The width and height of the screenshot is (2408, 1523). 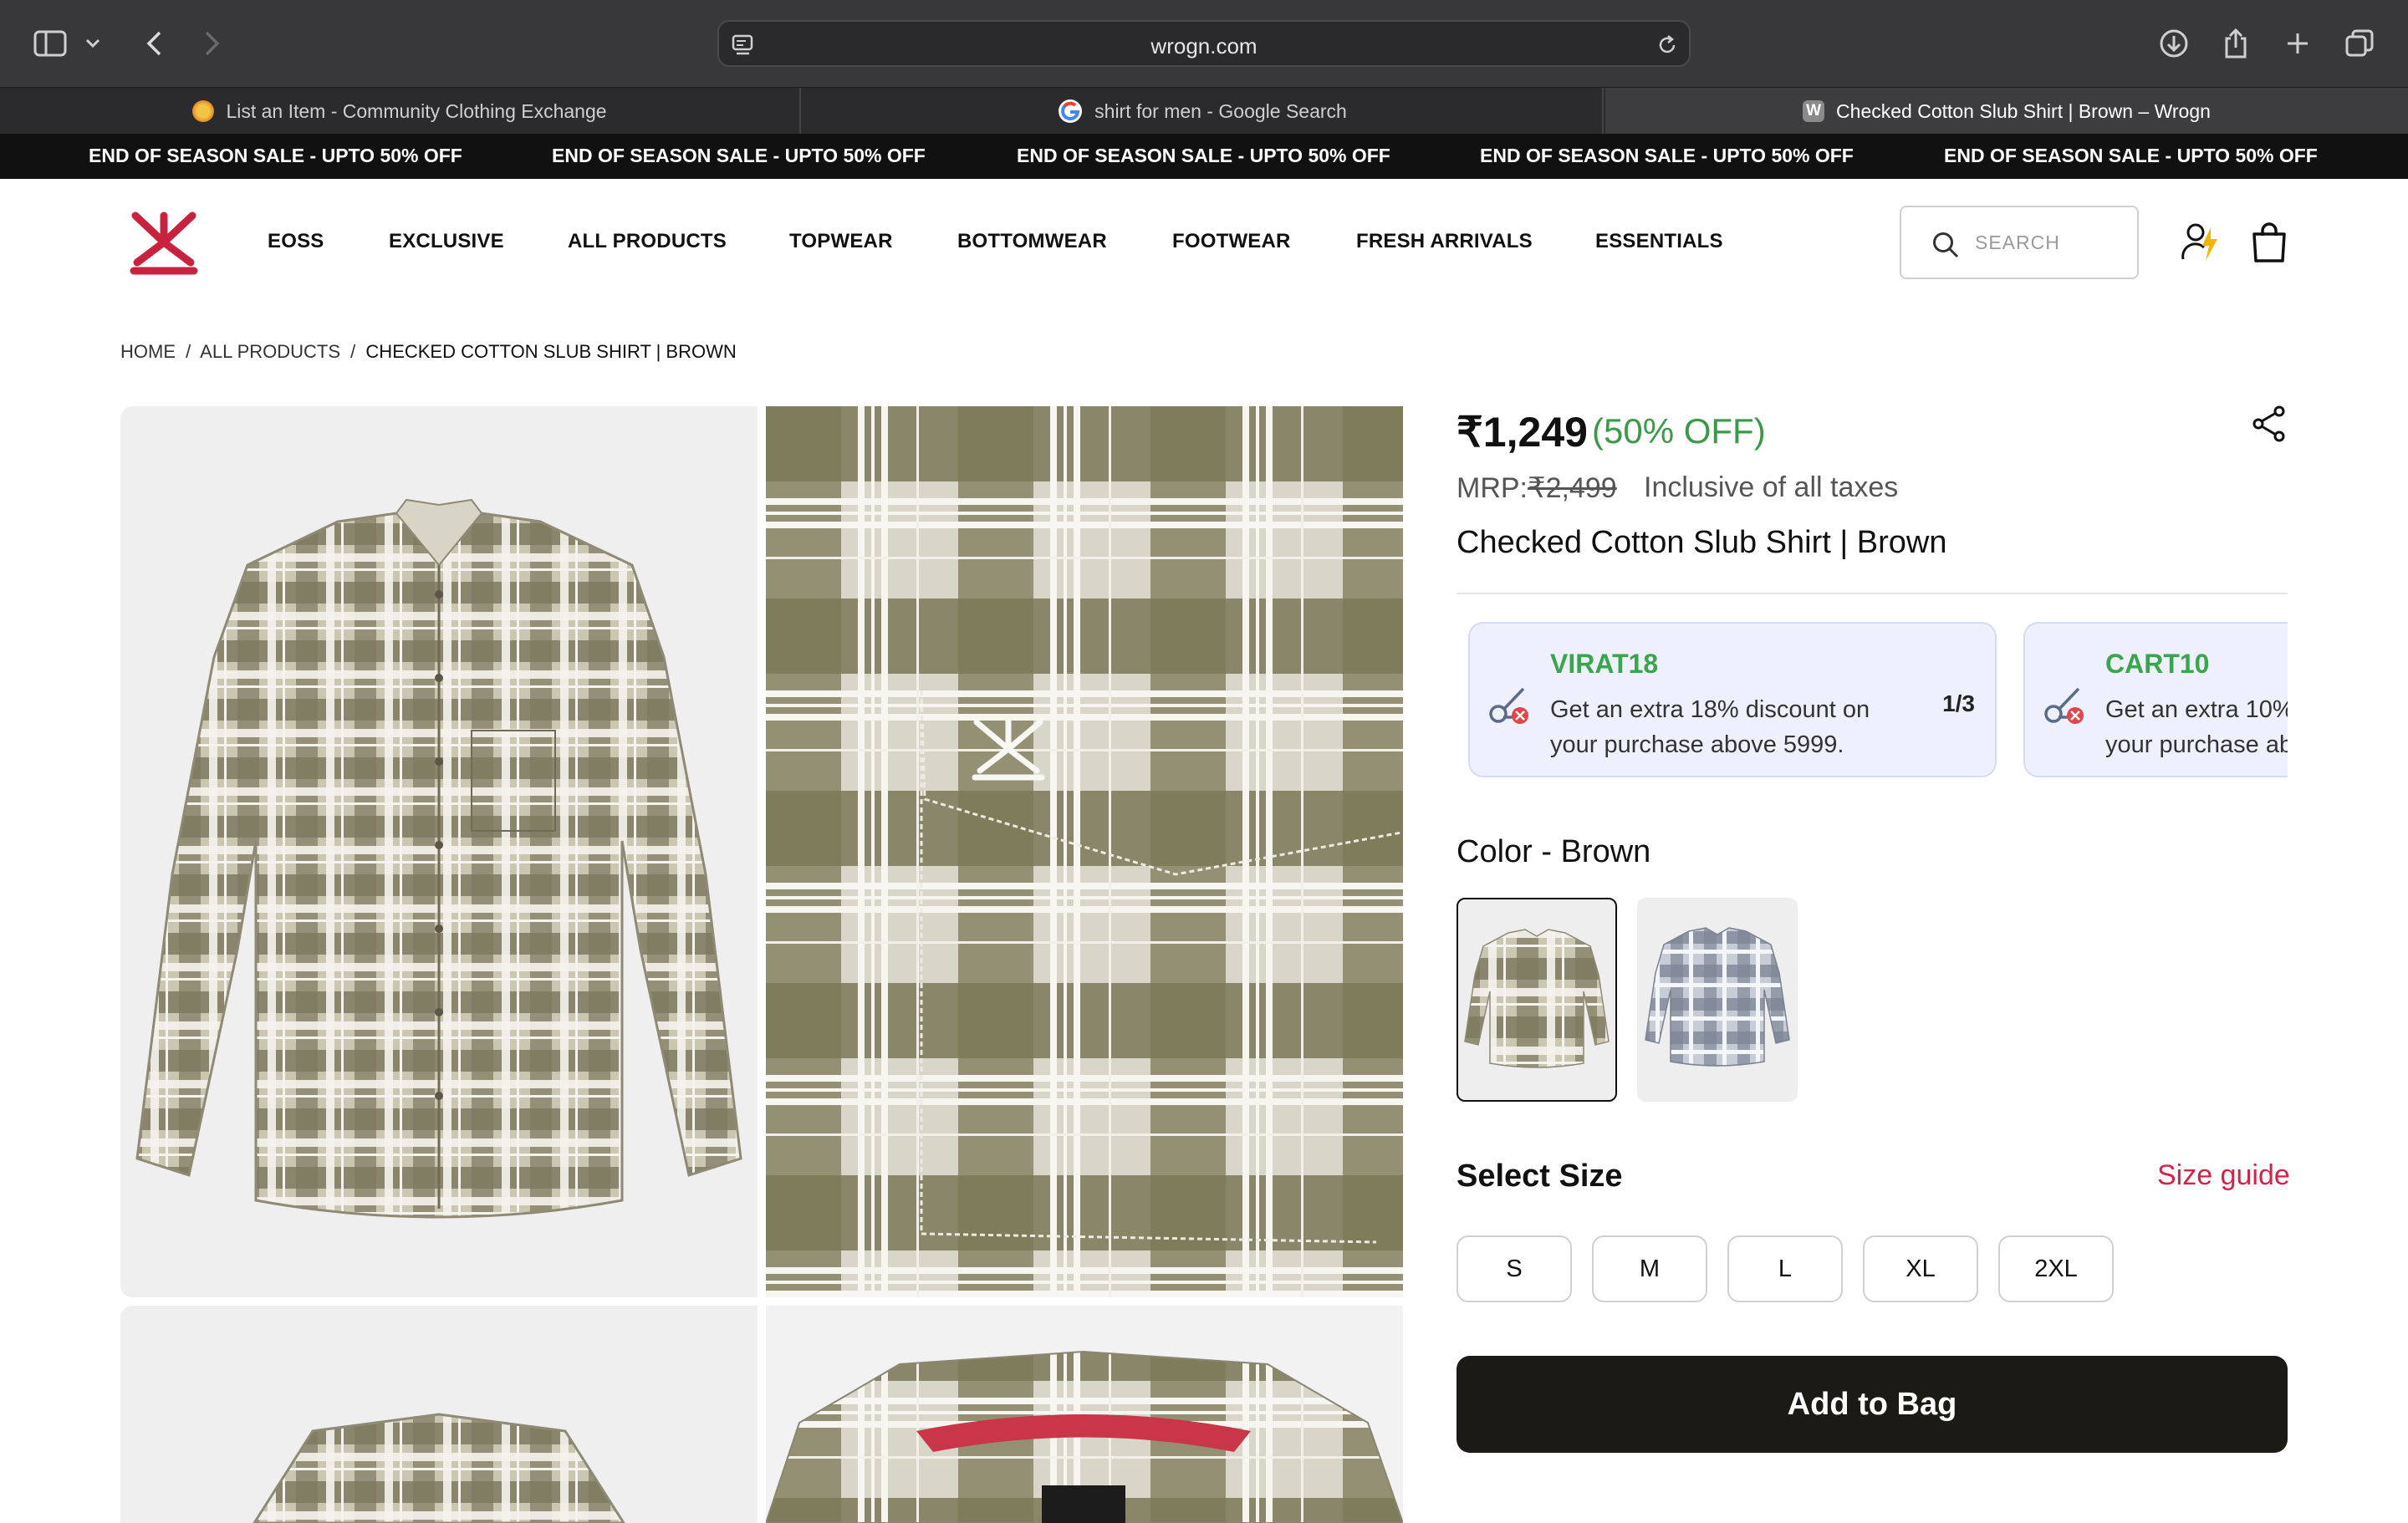 I want to click on collar-closeup-image, so click(x=1084, y=1437).